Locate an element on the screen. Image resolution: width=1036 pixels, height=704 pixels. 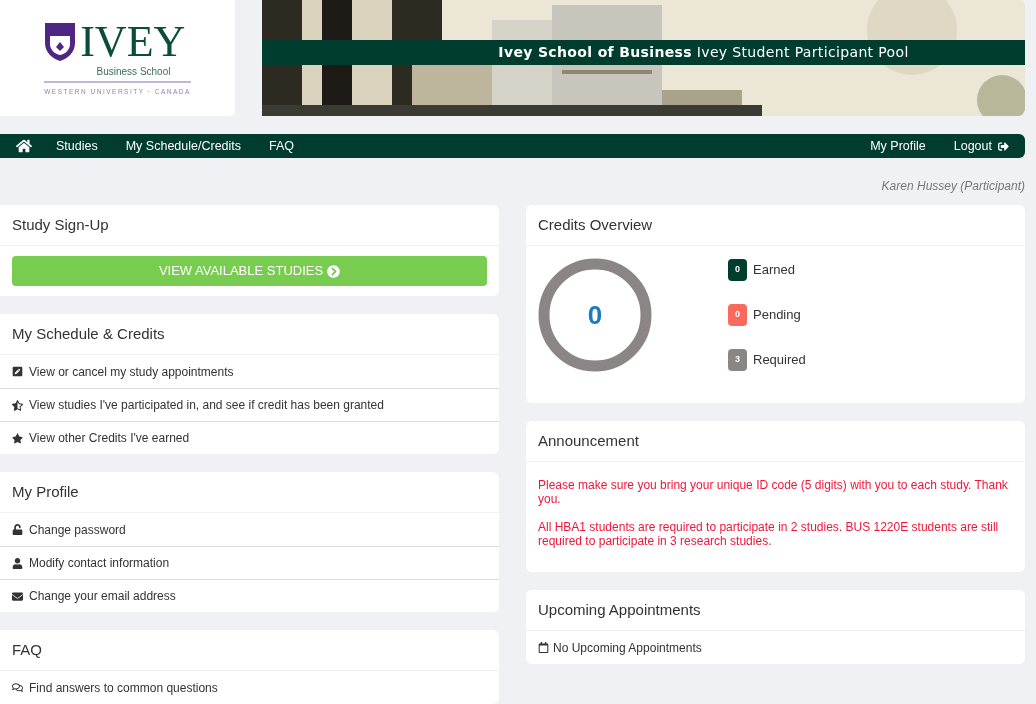
panel-title: FAQ is located at coordinates (27, 649).